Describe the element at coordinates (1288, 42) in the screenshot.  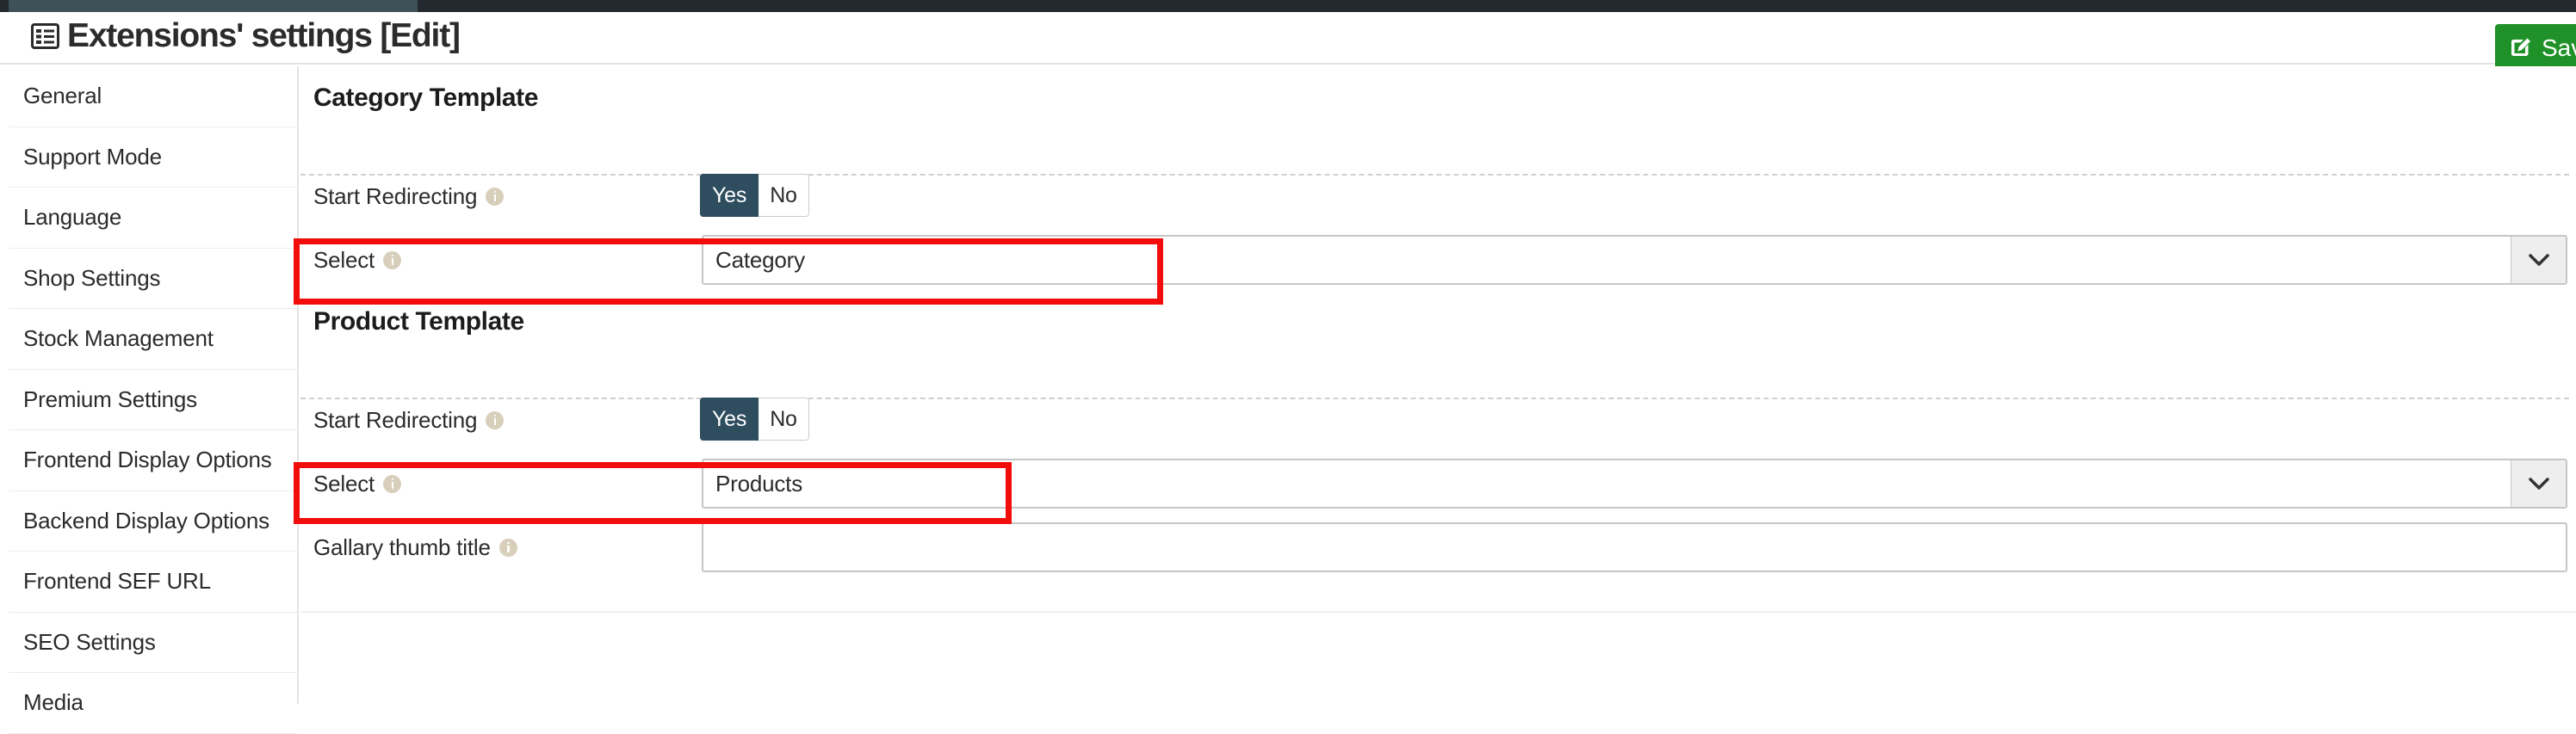
I see `page-header: Extensions' settings [Edit] Save` at that location.